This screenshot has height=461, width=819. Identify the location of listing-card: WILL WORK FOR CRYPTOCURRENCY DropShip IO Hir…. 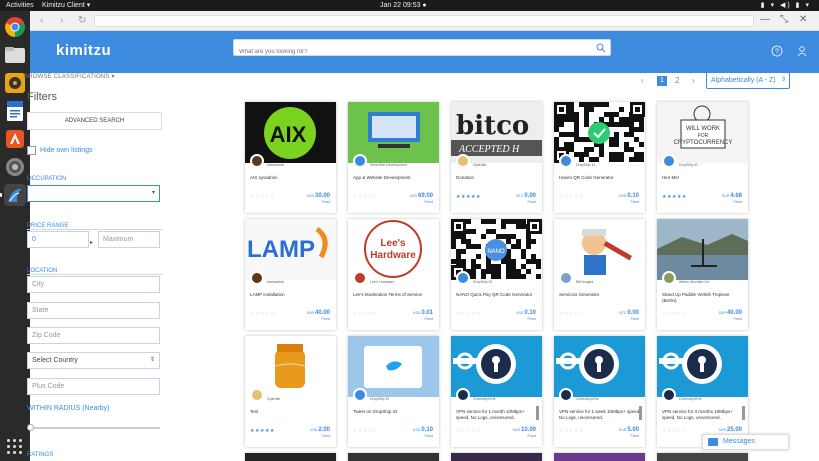
(702, 157).